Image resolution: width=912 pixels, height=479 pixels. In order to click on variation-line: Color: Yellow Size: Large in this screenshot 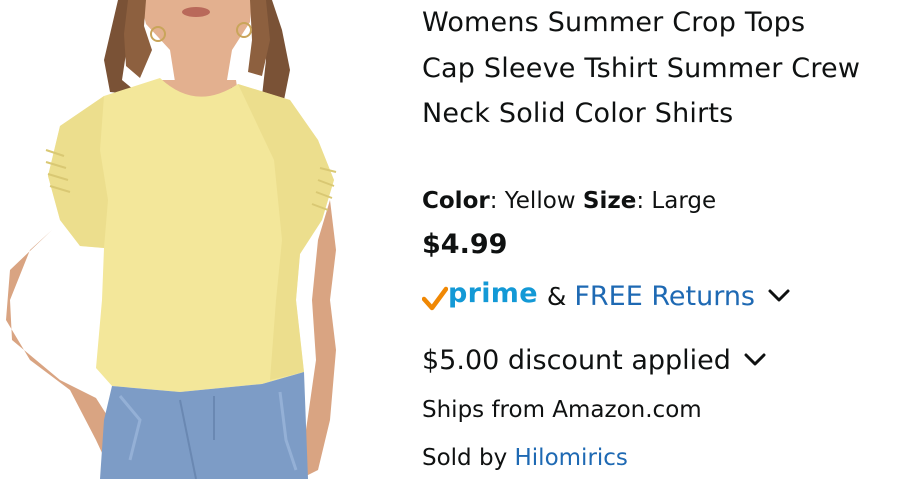, I will do `click(569, 201)`.